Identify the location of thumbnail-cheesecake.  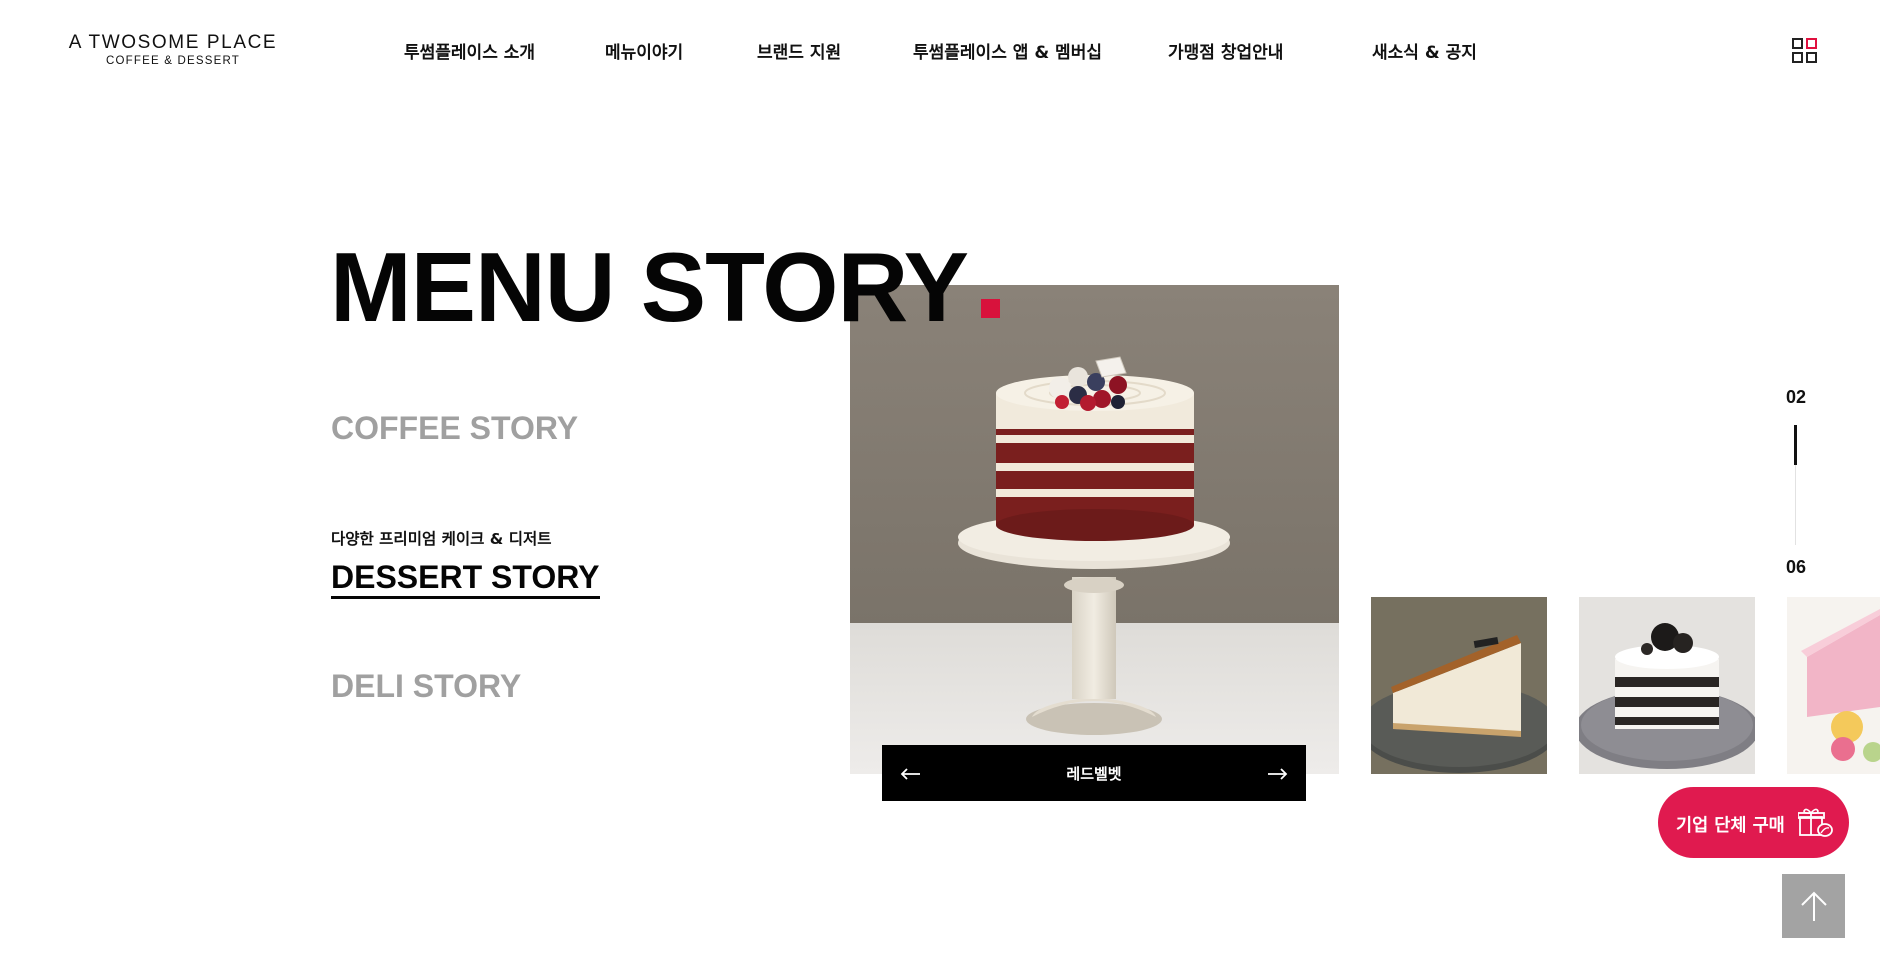
(1459, 685).